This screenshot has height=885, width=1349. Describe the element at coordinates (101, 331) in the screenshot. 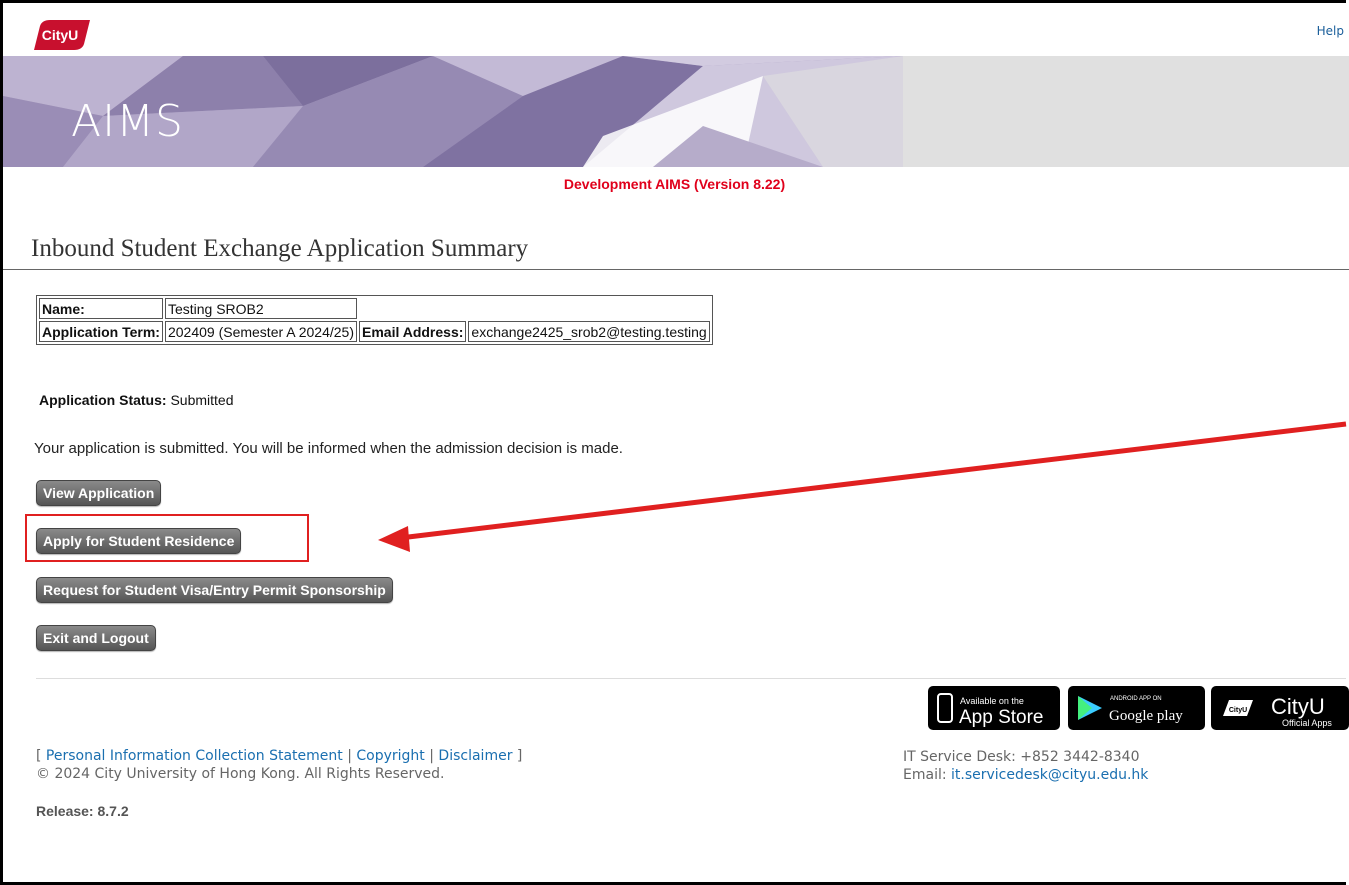

I see `term-label: Application Term:` at that location.